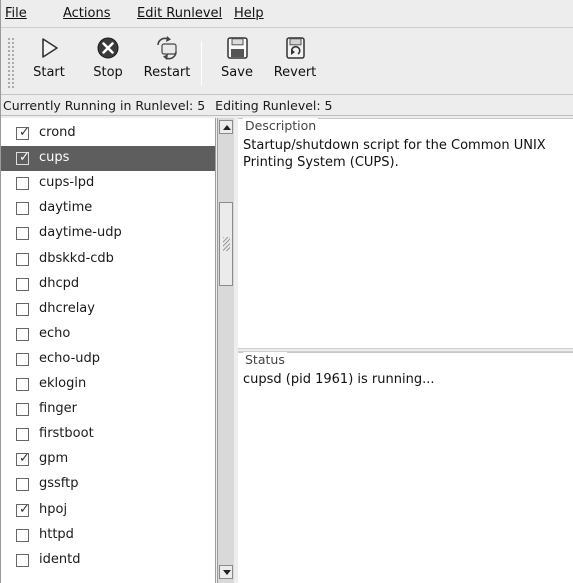 The width and height of the screenshot is (573, 583). Describe the element at coordinates (49, 72) in the screenshot. I see `start-label: Start` at that location.